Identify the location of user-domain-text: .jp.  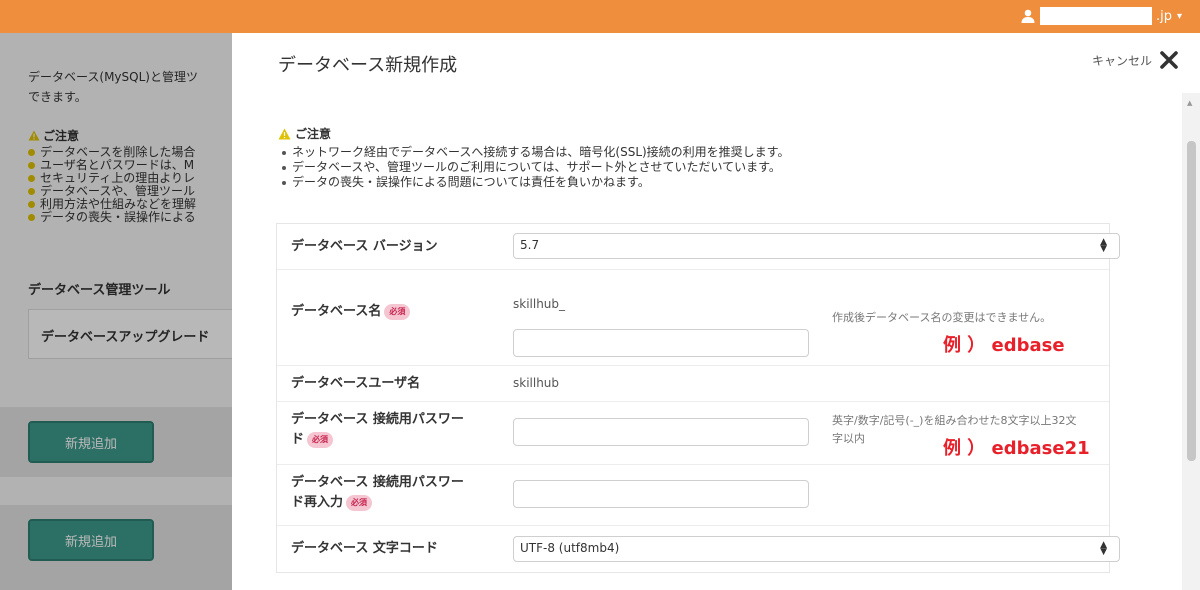
(1163, 16).